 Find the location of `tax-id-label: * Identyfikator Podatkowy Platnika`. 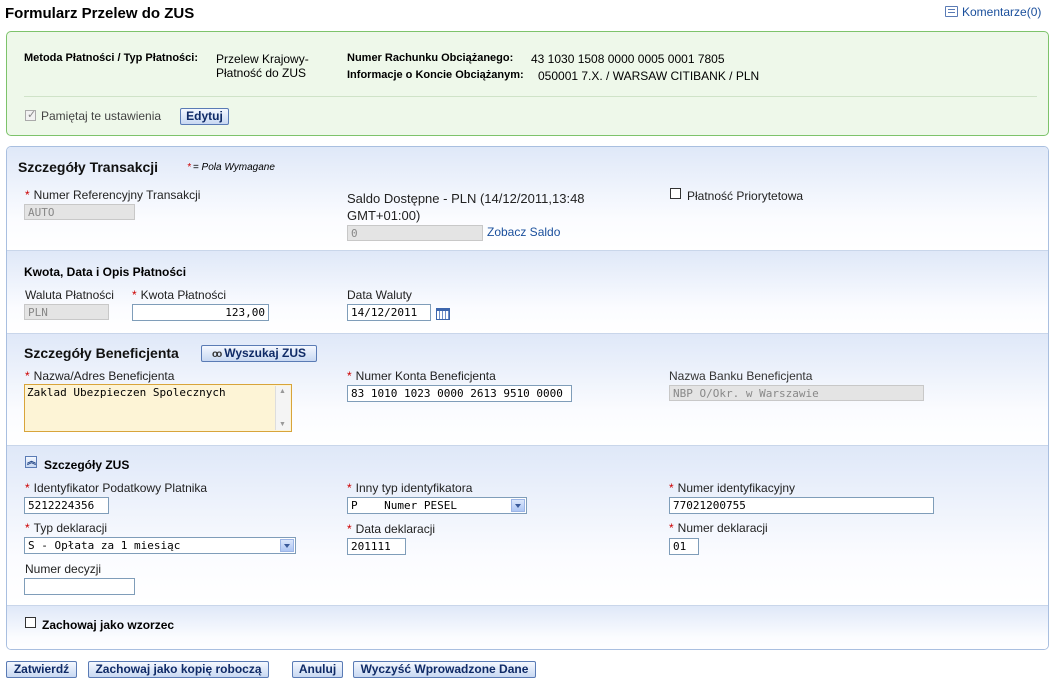

tax-id-label: * Identyfikator Podatkowy Platnika is located at coordinates (116, 488).